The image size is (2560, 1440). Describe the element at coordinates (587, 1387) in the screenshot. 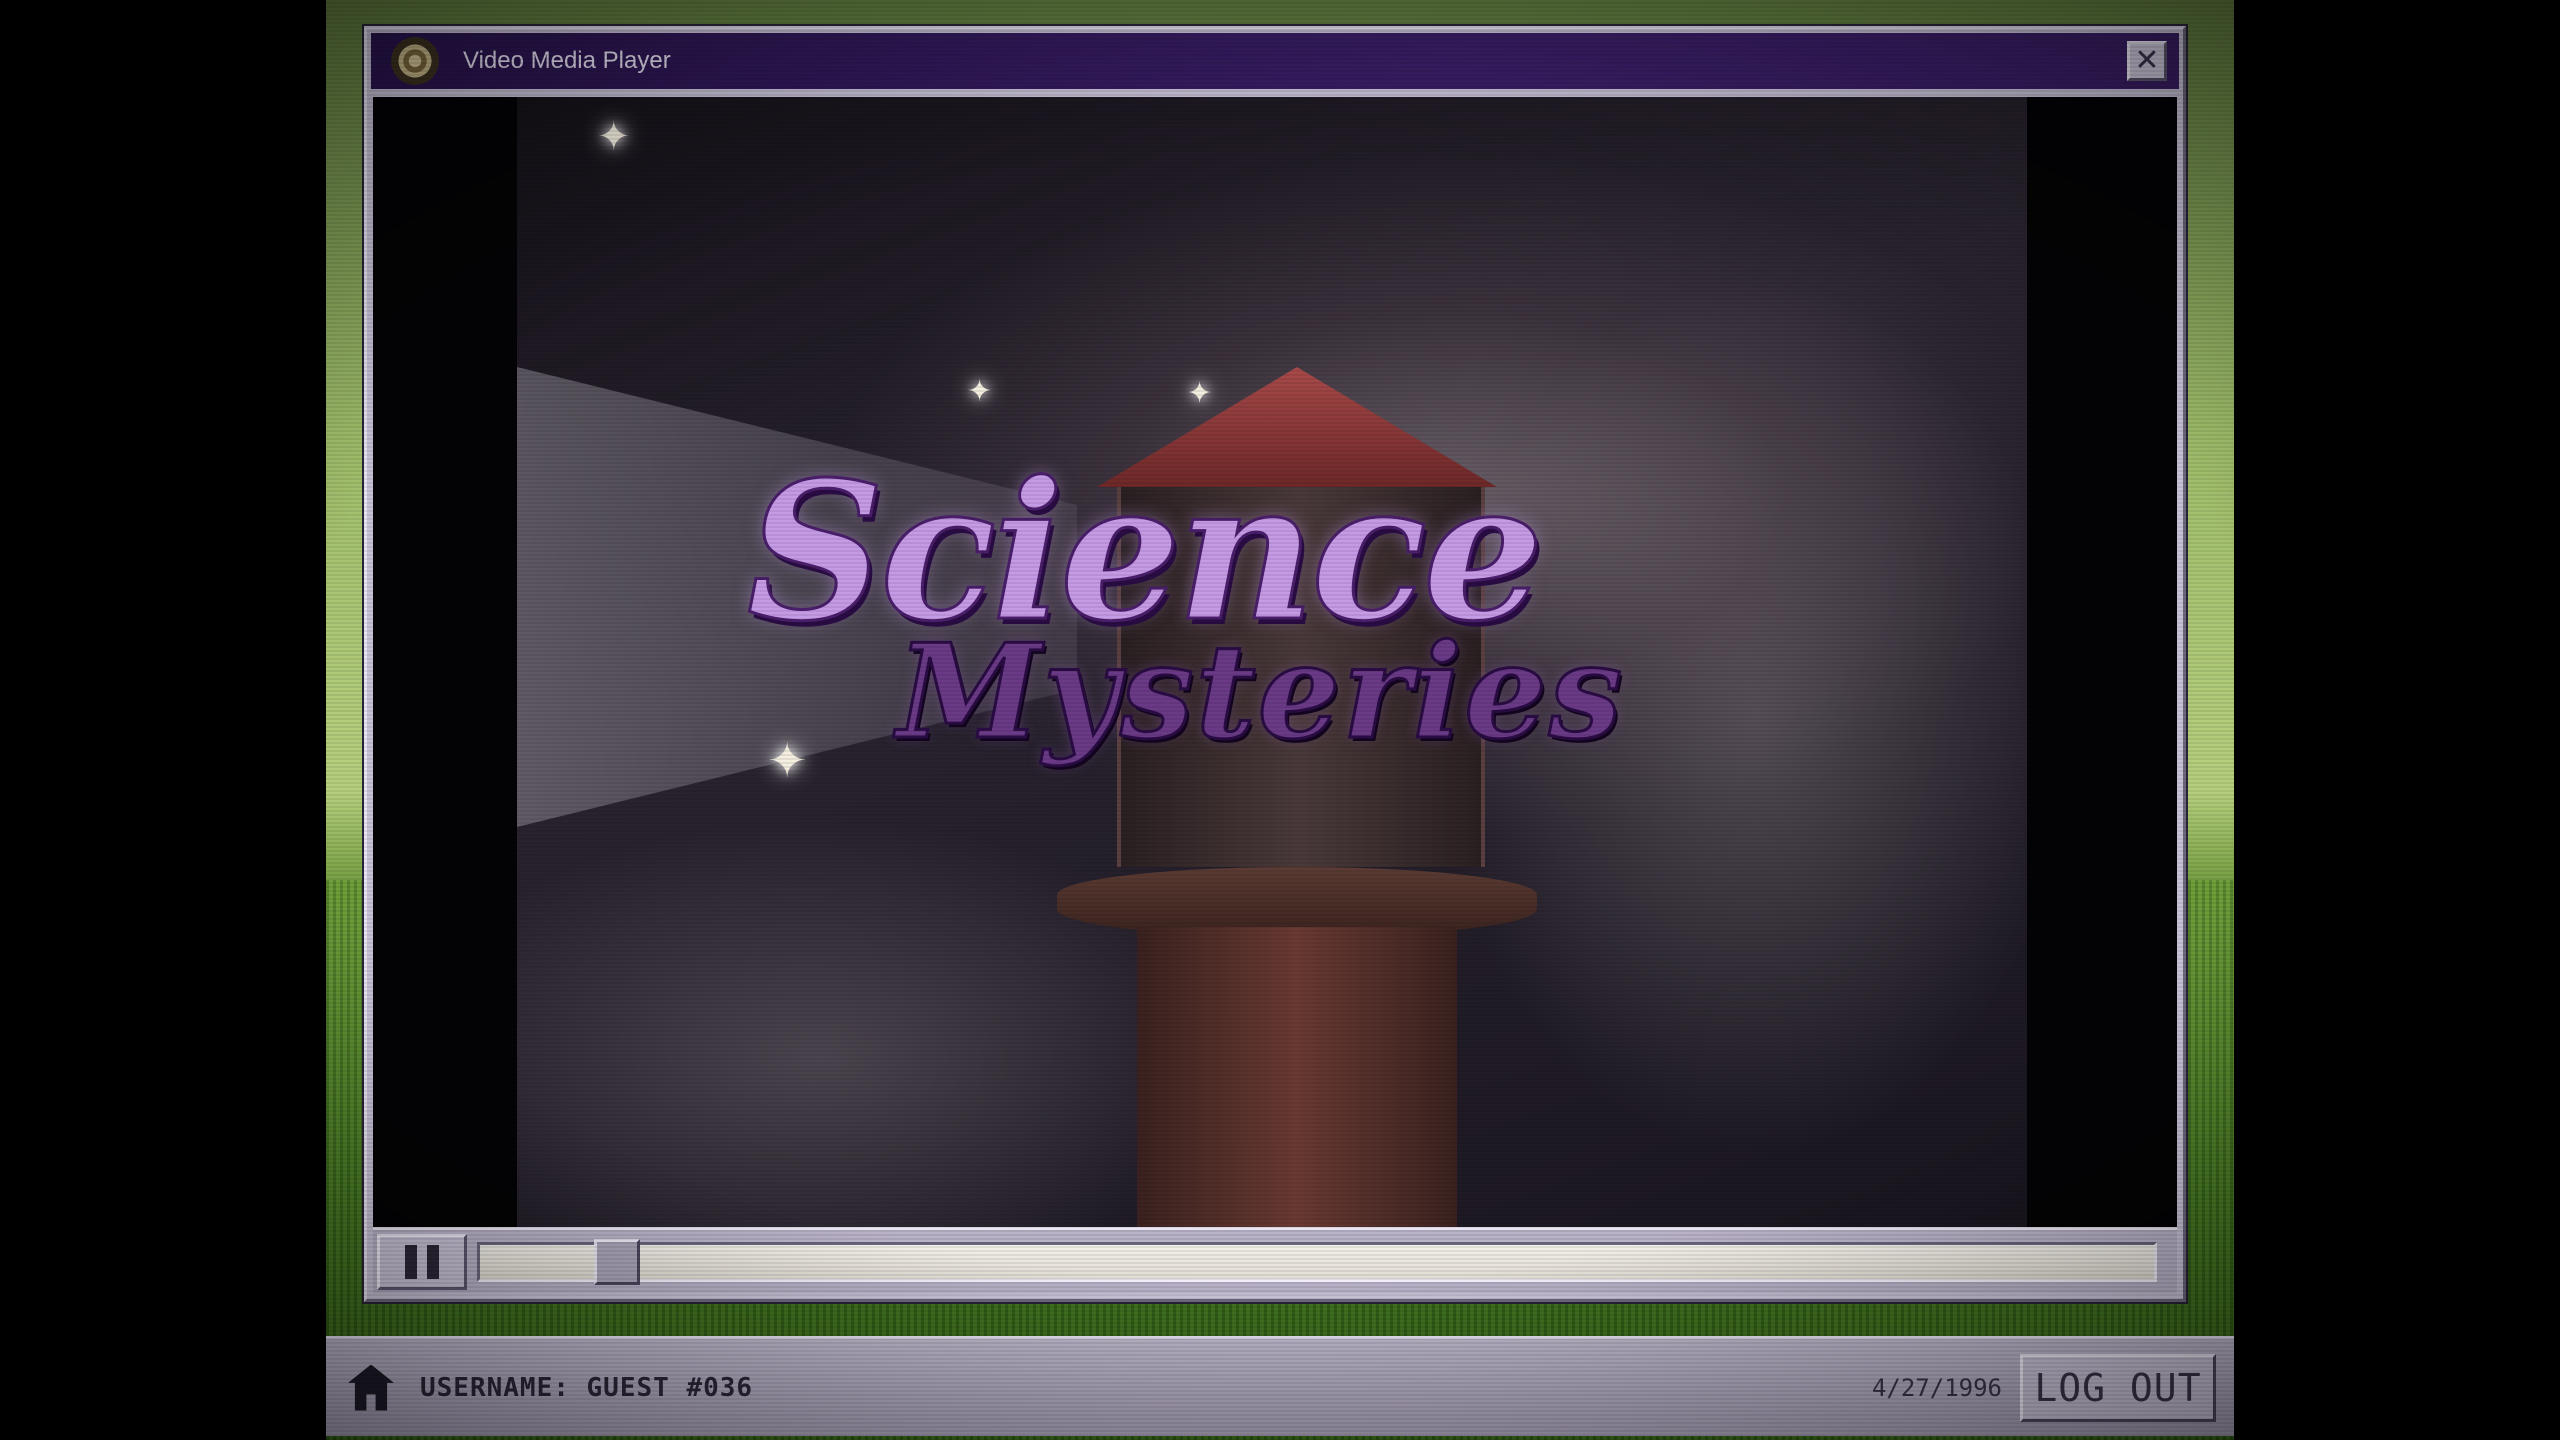

I see `username-label: USERNAME: GUEST #036` at that location.